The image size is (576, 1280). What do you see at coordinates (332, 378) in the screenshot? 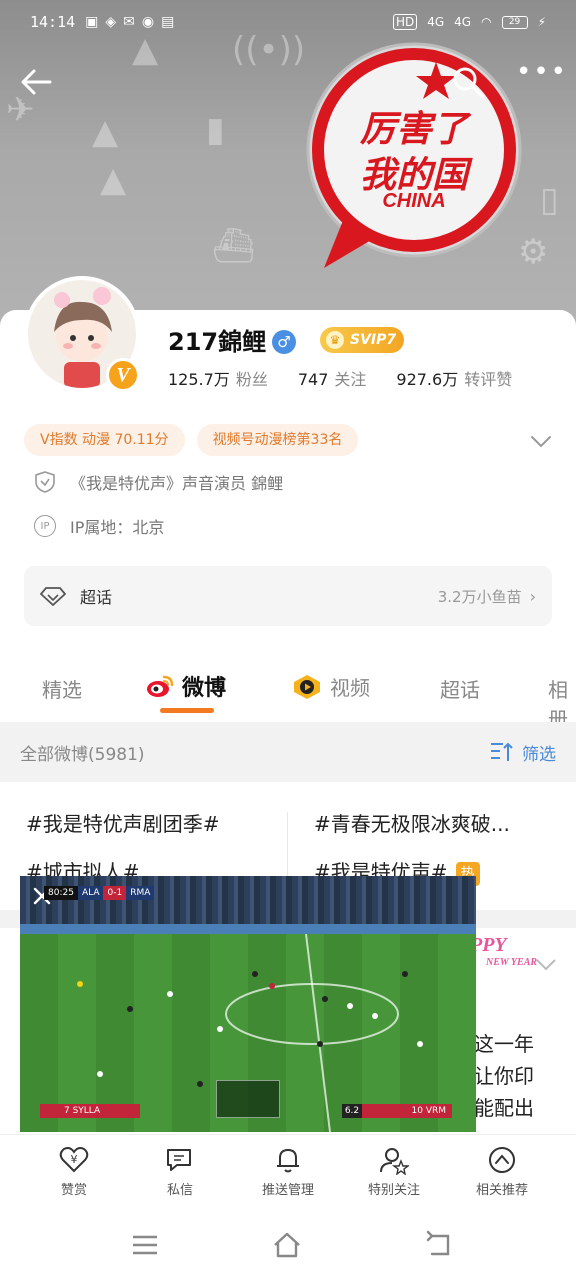
I see `stat-following: 747 关注` at bounding box center [332, 378].